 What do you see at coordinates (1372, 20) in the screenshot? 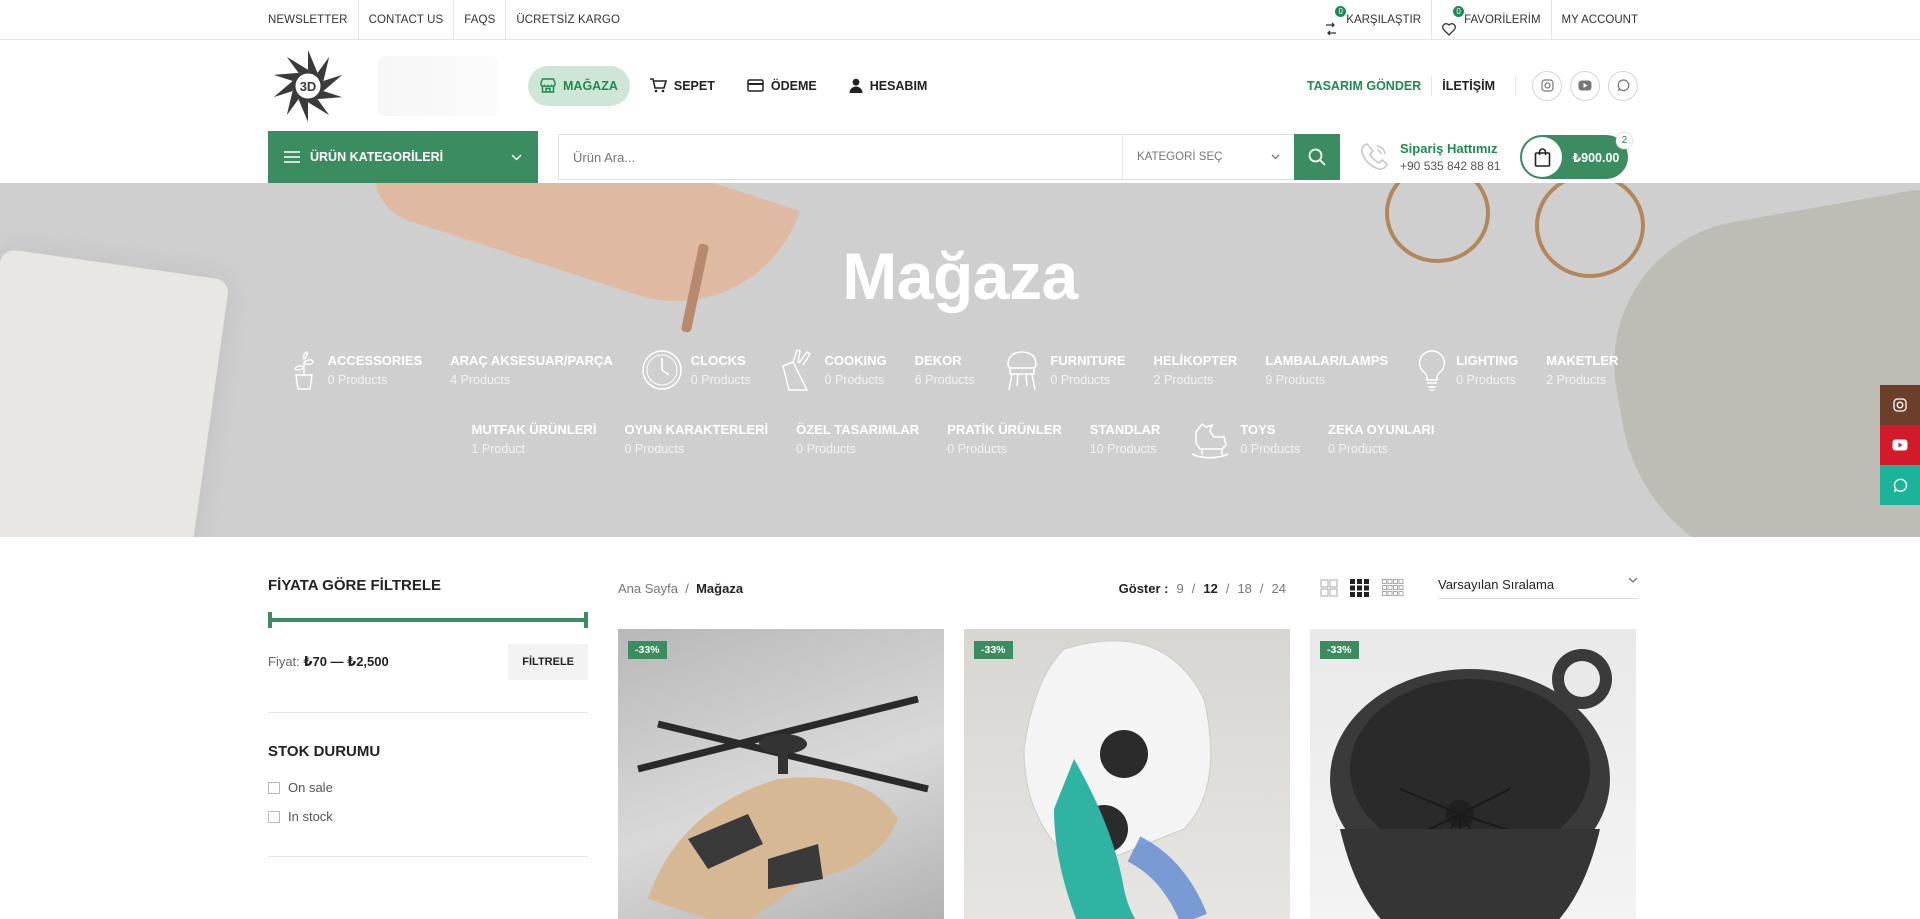
I see `compare-link: 0 KARŞILAŞTIR` at bounding box center [1372, 20].